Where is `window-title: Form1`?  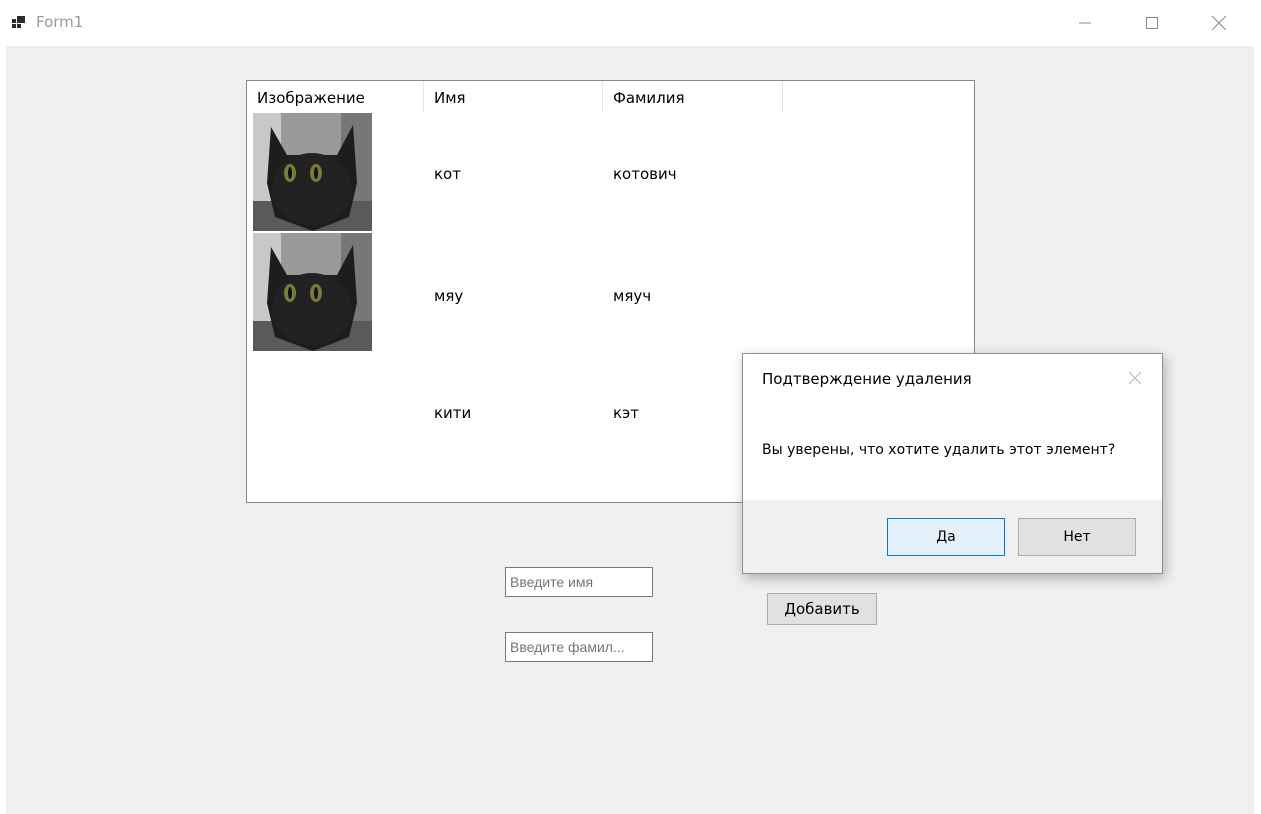
window-title: Form1 is located at coordinates (60, 22).